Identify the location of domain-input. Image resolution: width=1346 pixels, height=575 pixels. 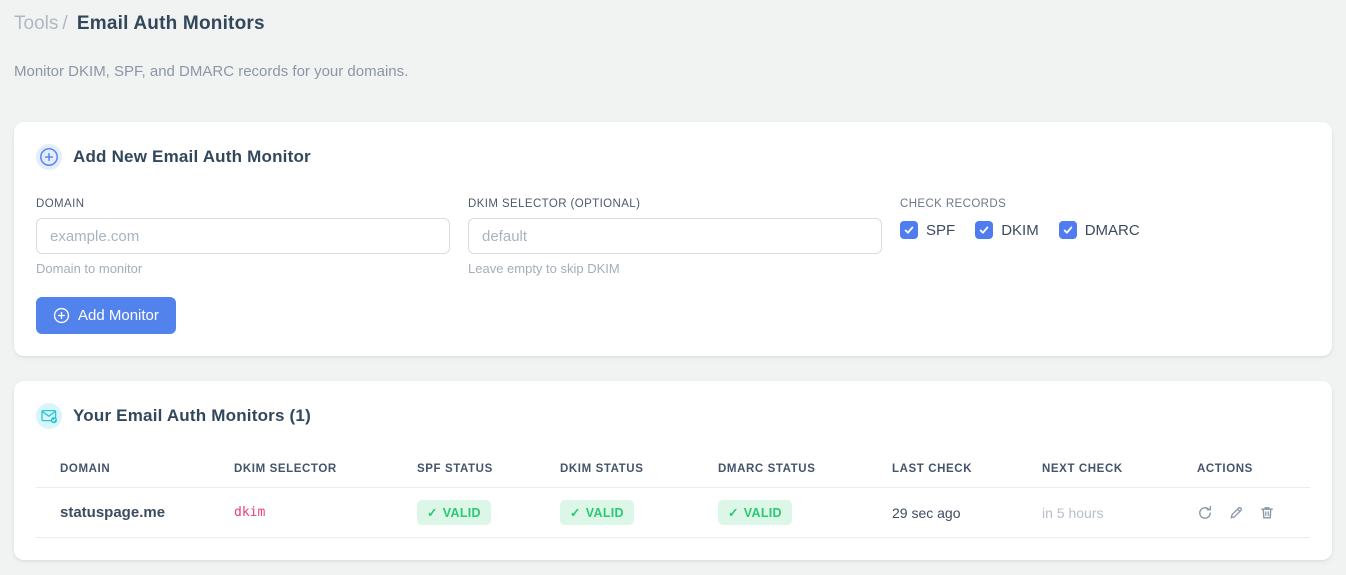
(243, 236).